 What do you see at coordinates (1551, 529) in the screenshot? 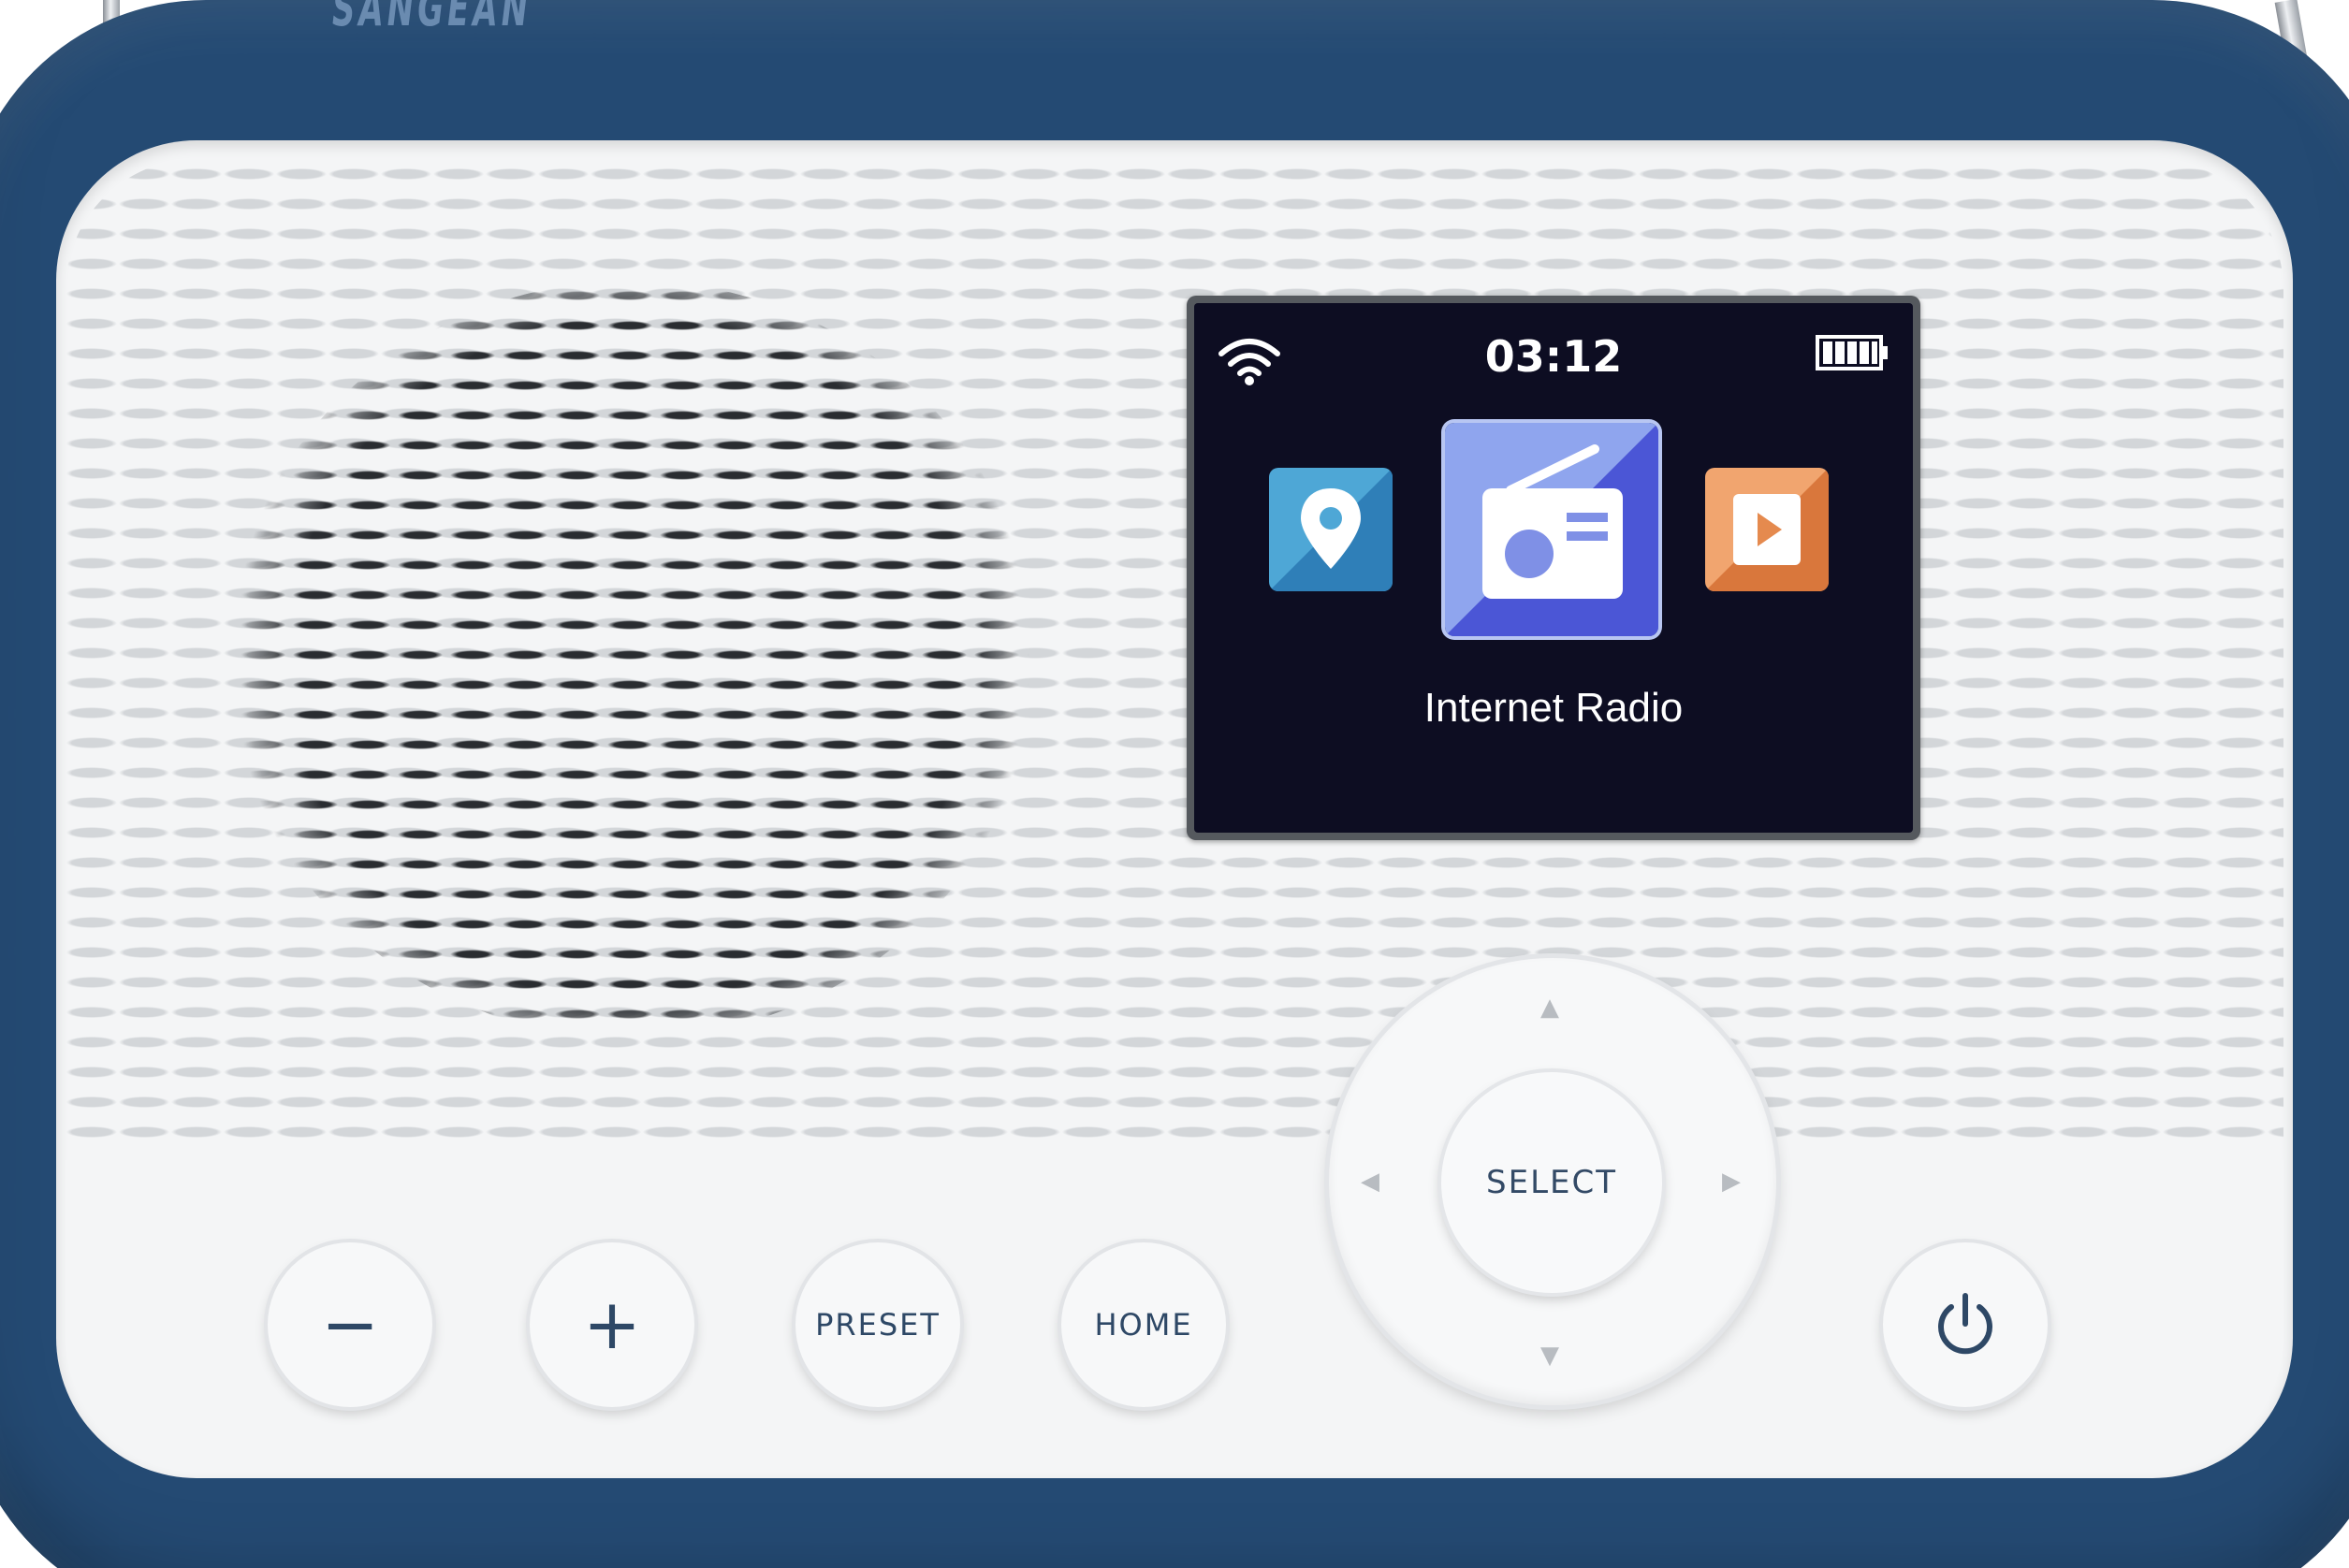
I see `radio-icon` at bounding box center [1551, 529].